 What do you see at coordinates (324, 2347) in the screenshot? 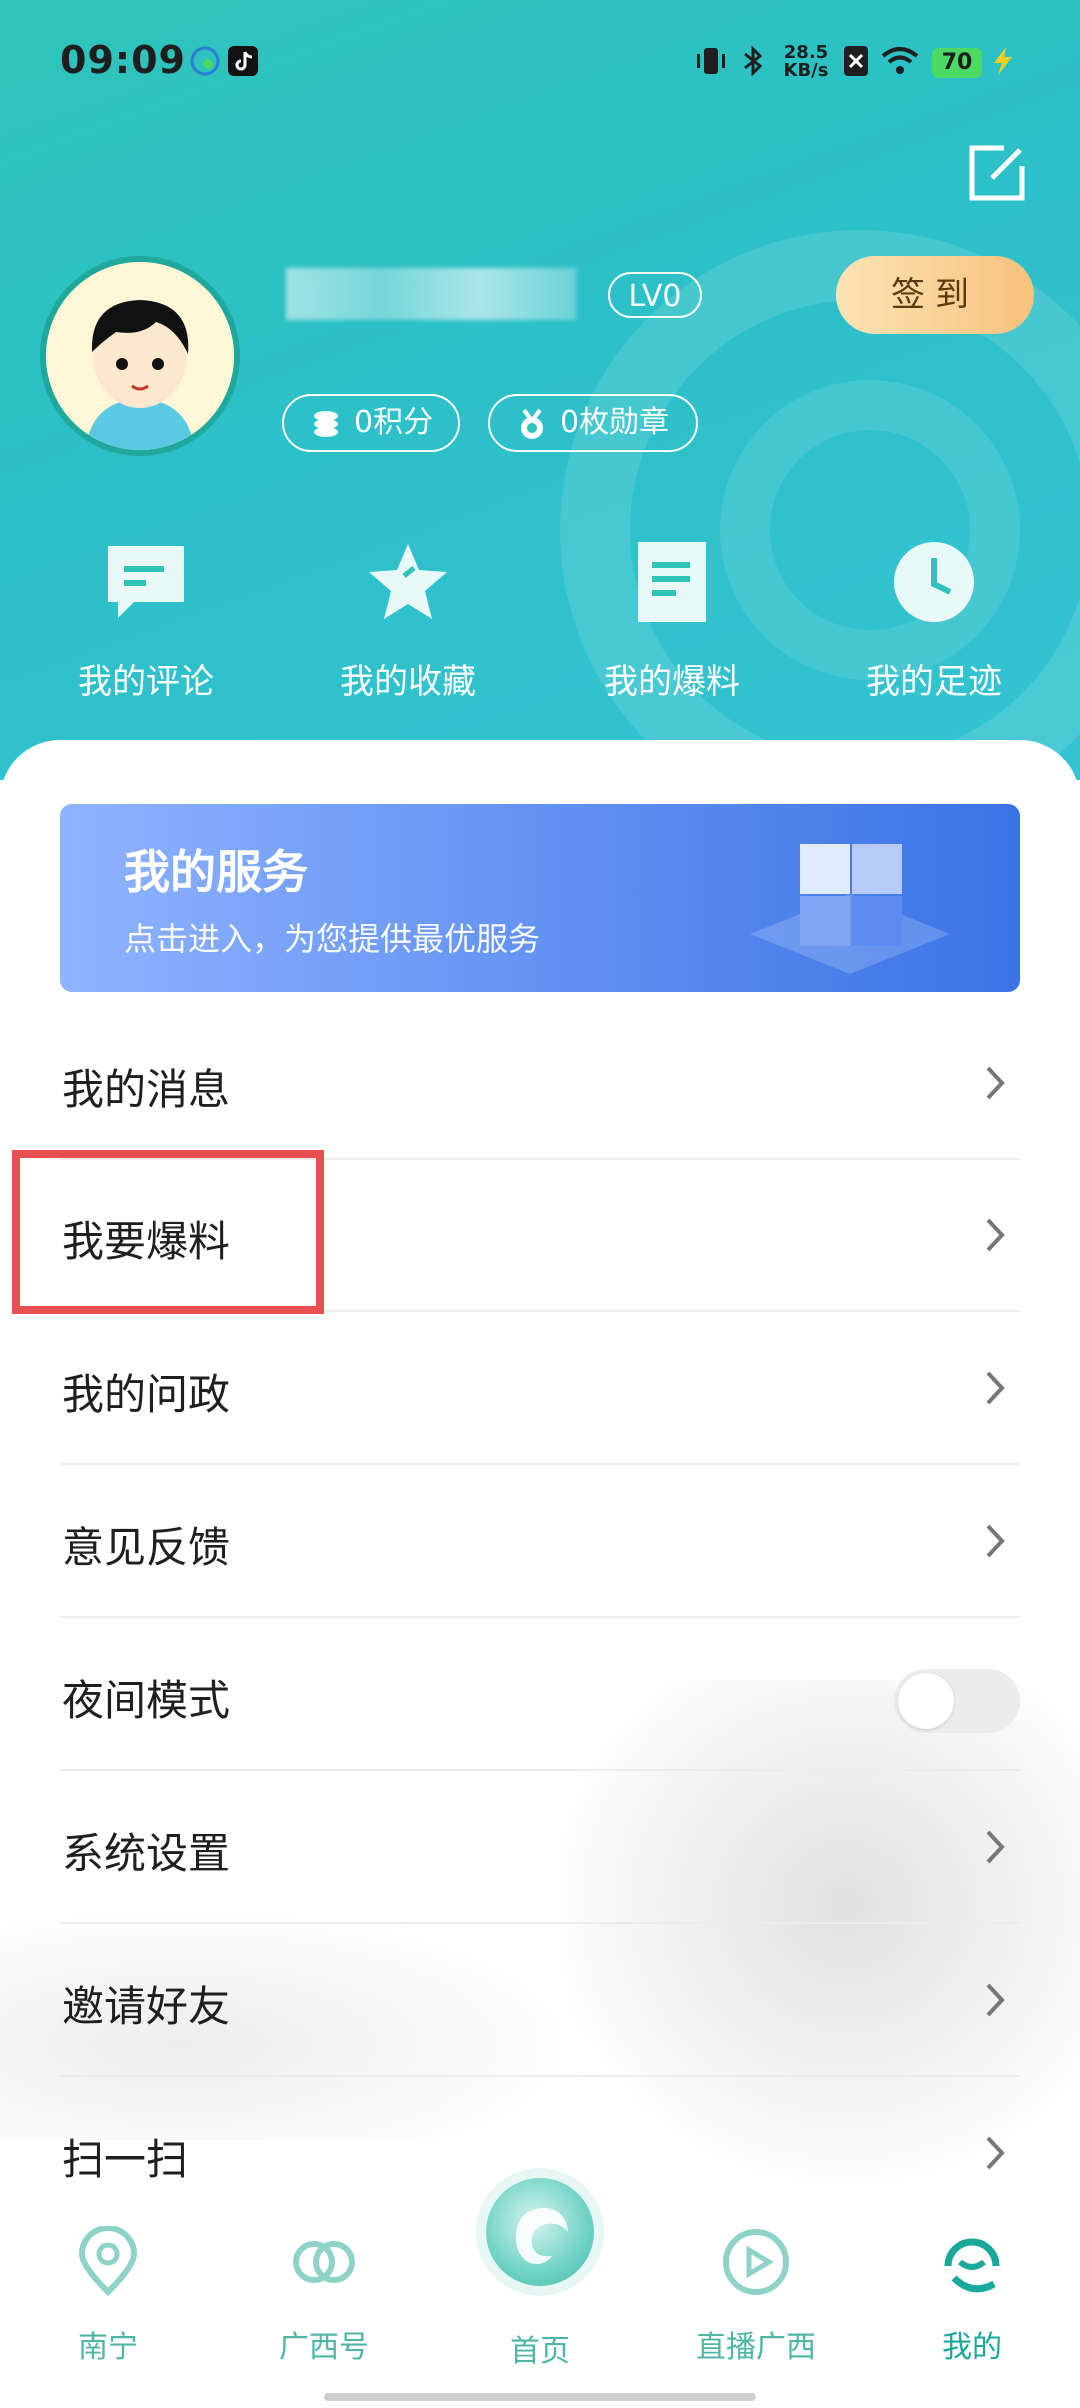
I see `tab-label: 广西号` at bounding box center [324, 2347].